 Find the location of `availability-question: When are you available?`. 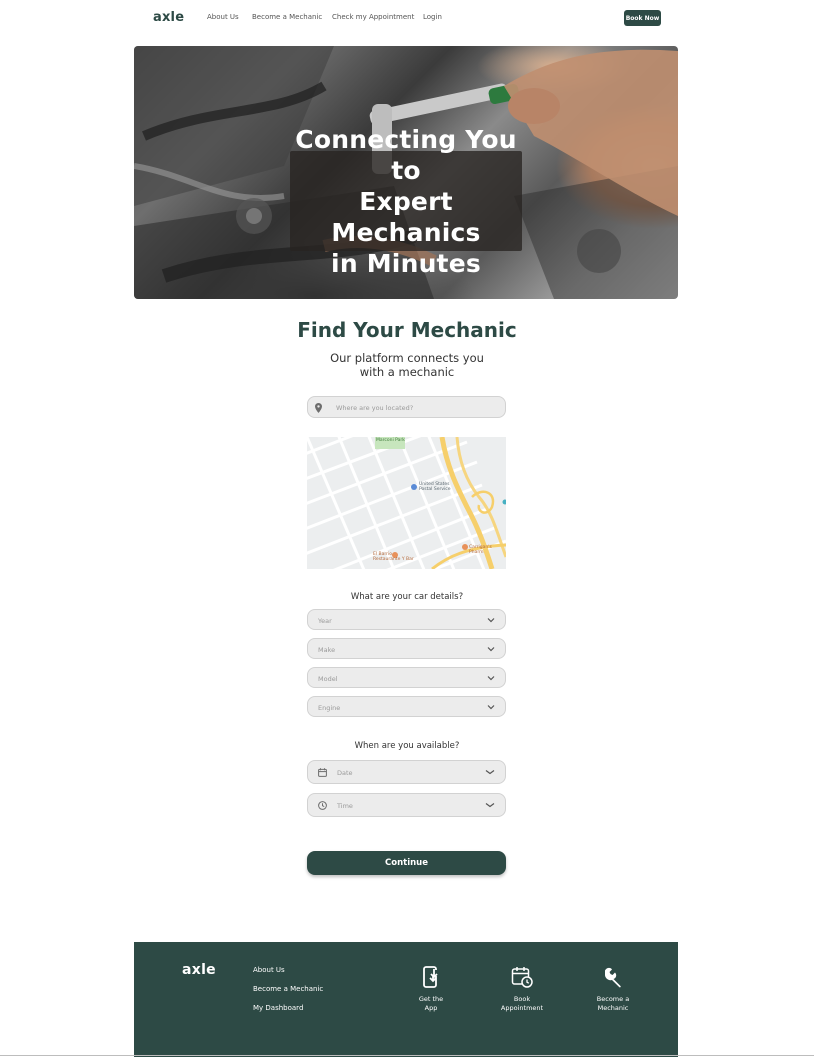

availability-question: When are you available? is located at coordinates (407, 746).